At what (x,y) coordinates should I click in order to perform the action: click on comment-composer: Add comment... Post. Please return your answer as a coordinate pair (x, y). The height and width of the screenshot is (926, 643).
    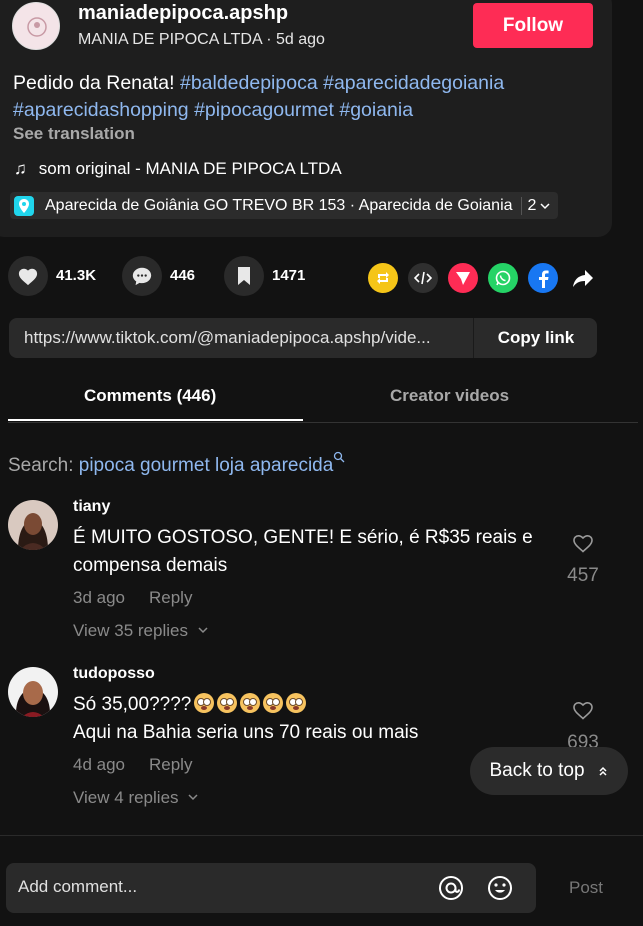
    Looking at the image, I should click on (321, 880).